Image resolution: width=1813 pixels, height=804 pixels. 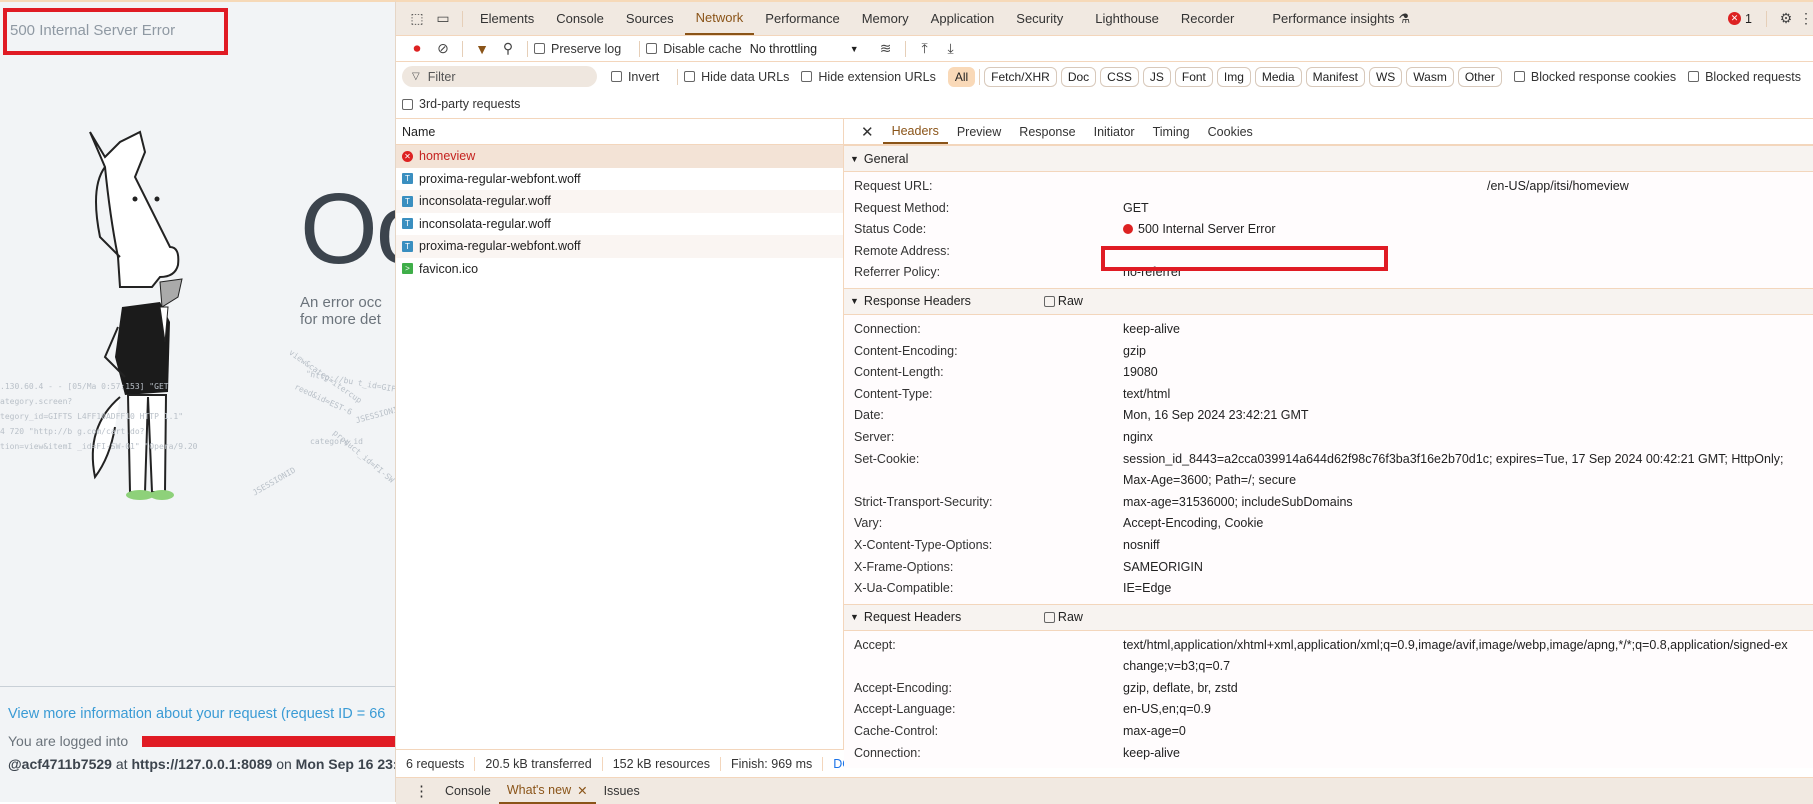 I want to click on header-key: Request Method:, so click(x=902, y=207).